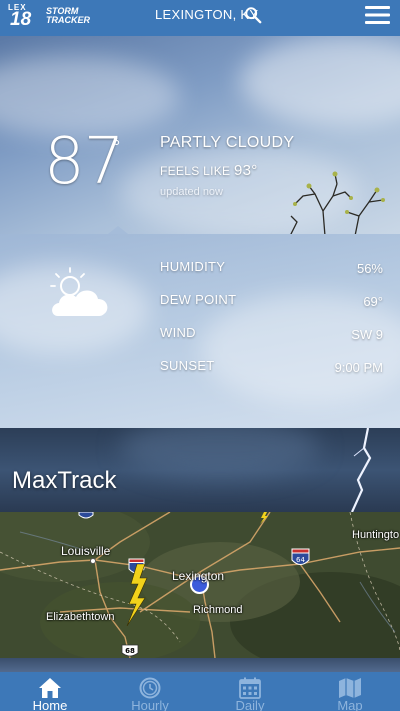  Describe the element at coordinates (300, 560) in the screenshot. I see `svg-text: 64` at that location.